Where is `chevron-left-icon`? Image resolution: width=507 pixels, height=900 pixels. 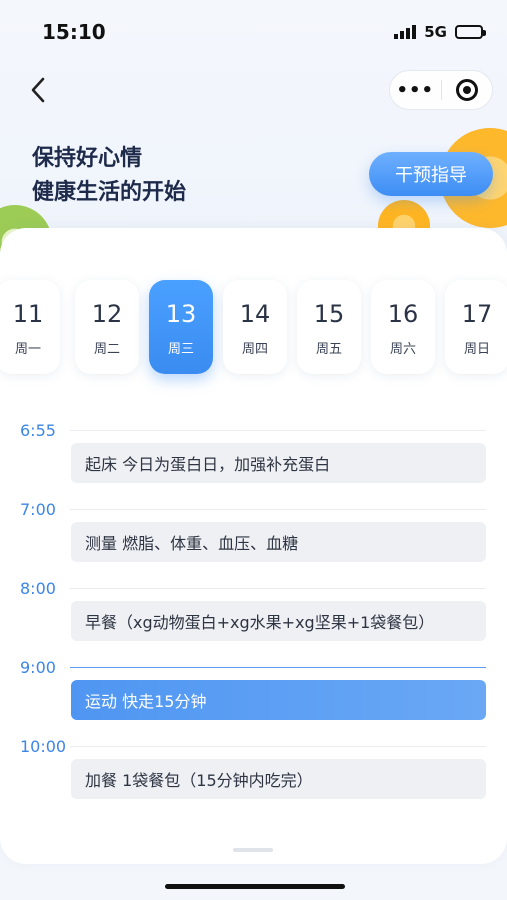 chevron-left-icon is located at coordinates (38, 90).